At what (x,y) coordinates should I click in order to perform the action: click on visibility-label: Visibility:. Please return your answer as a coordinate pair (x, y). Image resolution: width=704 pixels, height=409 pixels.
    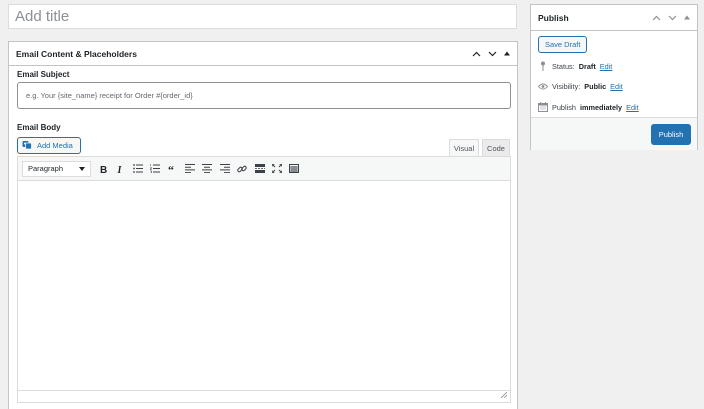
    Looking at the image, I should click on (566, 86).